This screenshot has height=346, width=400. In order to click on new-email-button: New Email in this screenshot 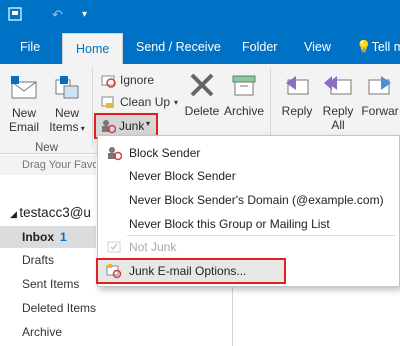, I will do `click(24, 104)`.